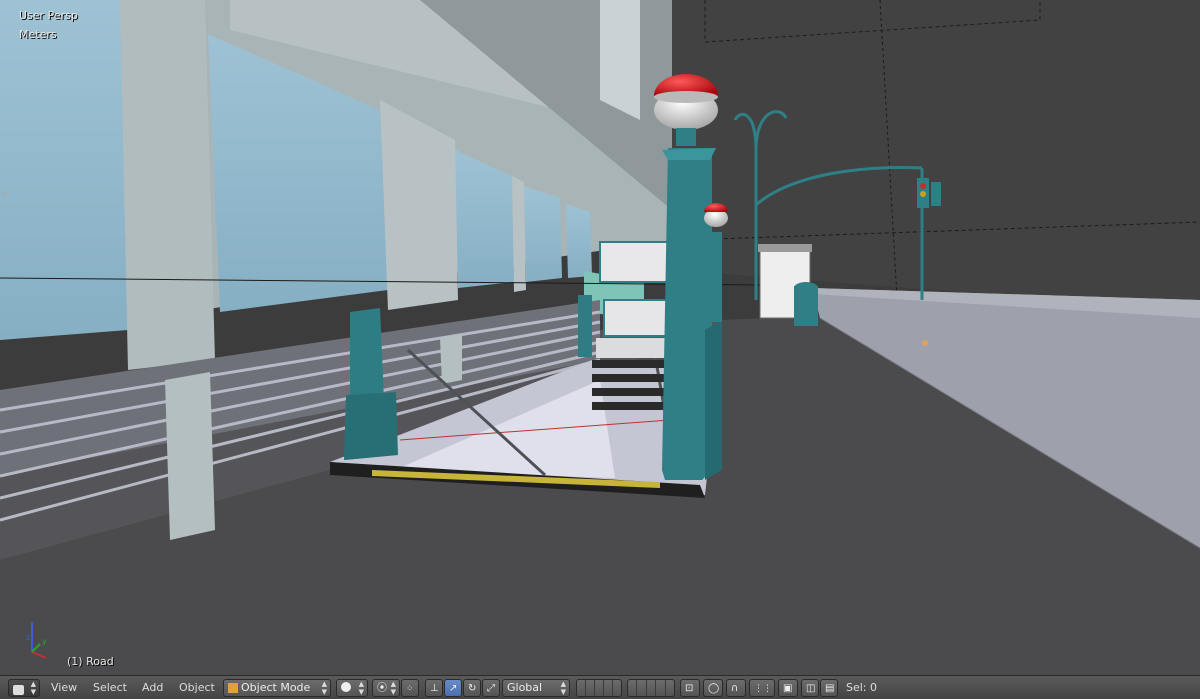 This screenshot has height=699, width=1200. Describe the element at coordinates (64, 688) in the screenshot. I see `menu-view: View` at that location.